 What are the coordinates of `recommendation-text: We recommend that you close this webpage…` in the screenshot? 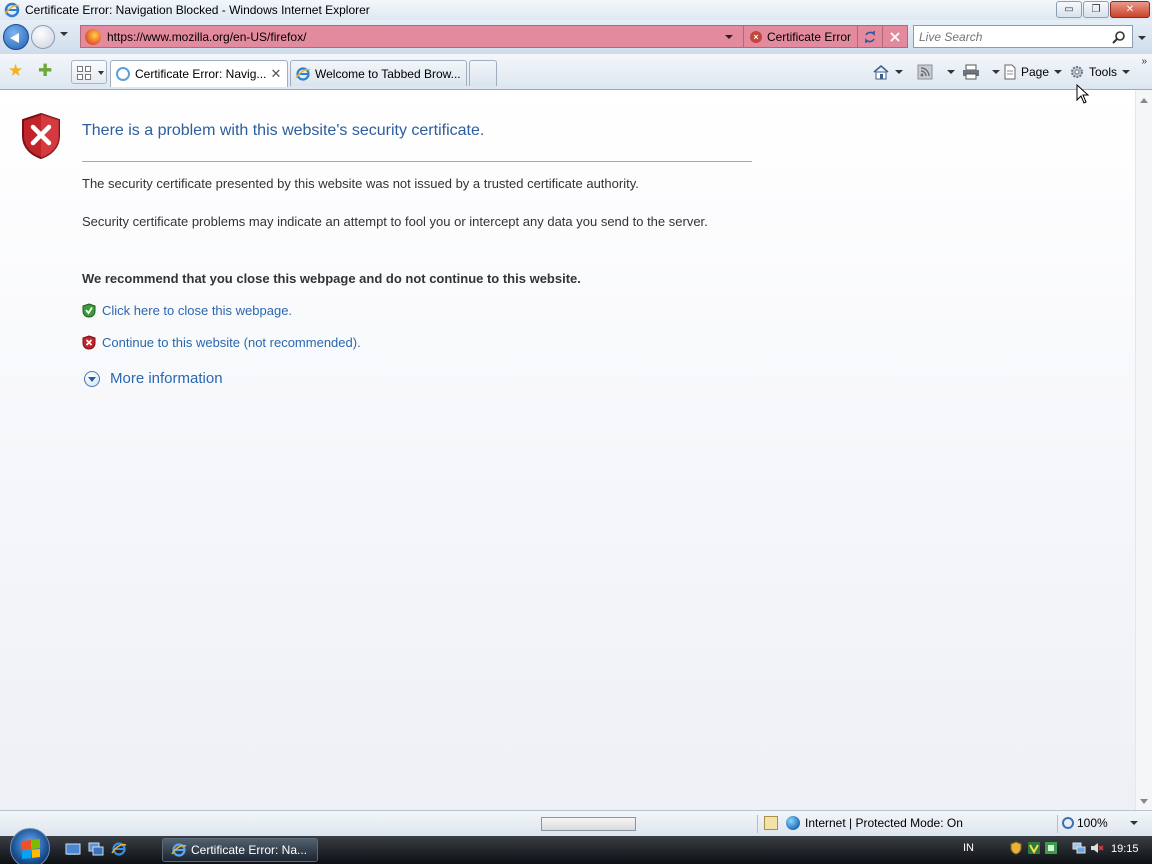 It's located at (331, 278).